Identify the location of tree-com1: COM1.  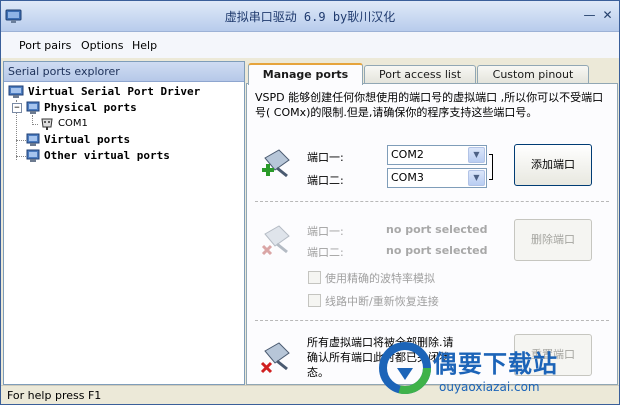
(140, 124).